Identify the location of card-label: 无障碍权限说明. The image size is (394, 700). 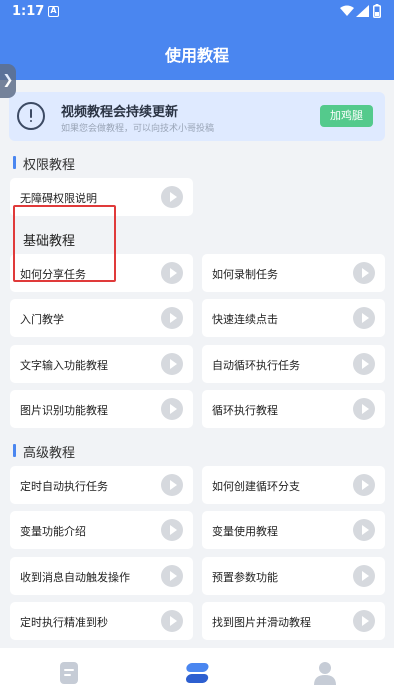
(58, 198).